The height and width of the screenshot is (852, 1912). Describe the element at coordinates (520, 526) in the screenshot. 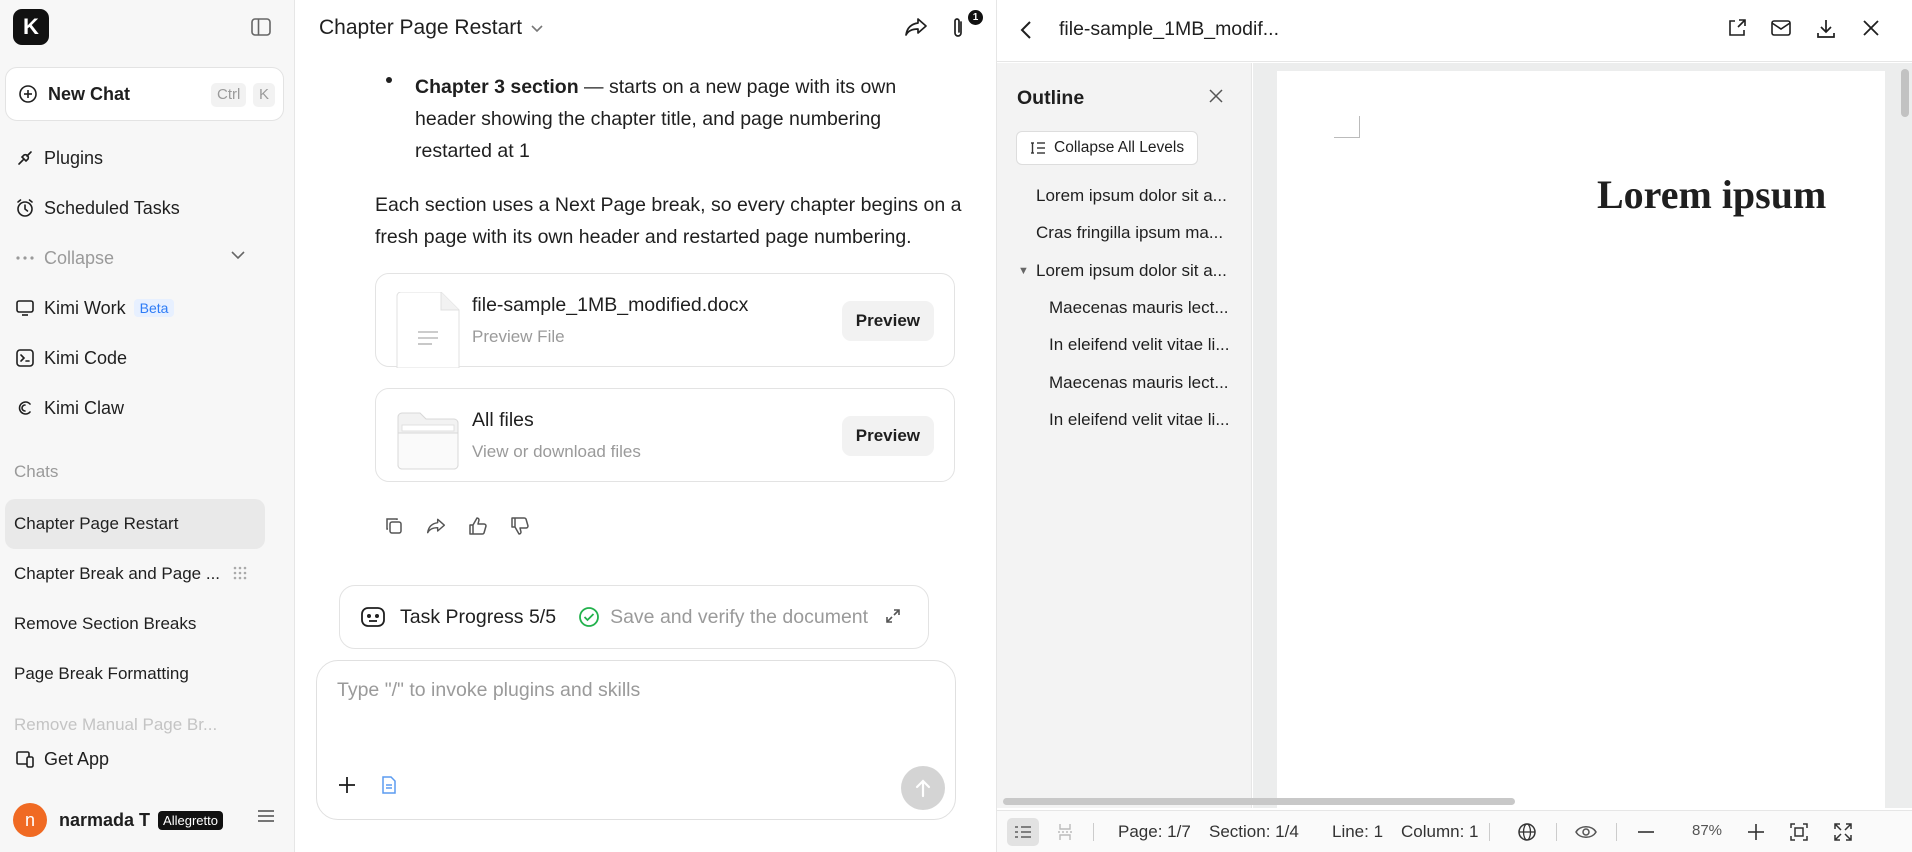

I see `thumbs-down-icon` at that location.